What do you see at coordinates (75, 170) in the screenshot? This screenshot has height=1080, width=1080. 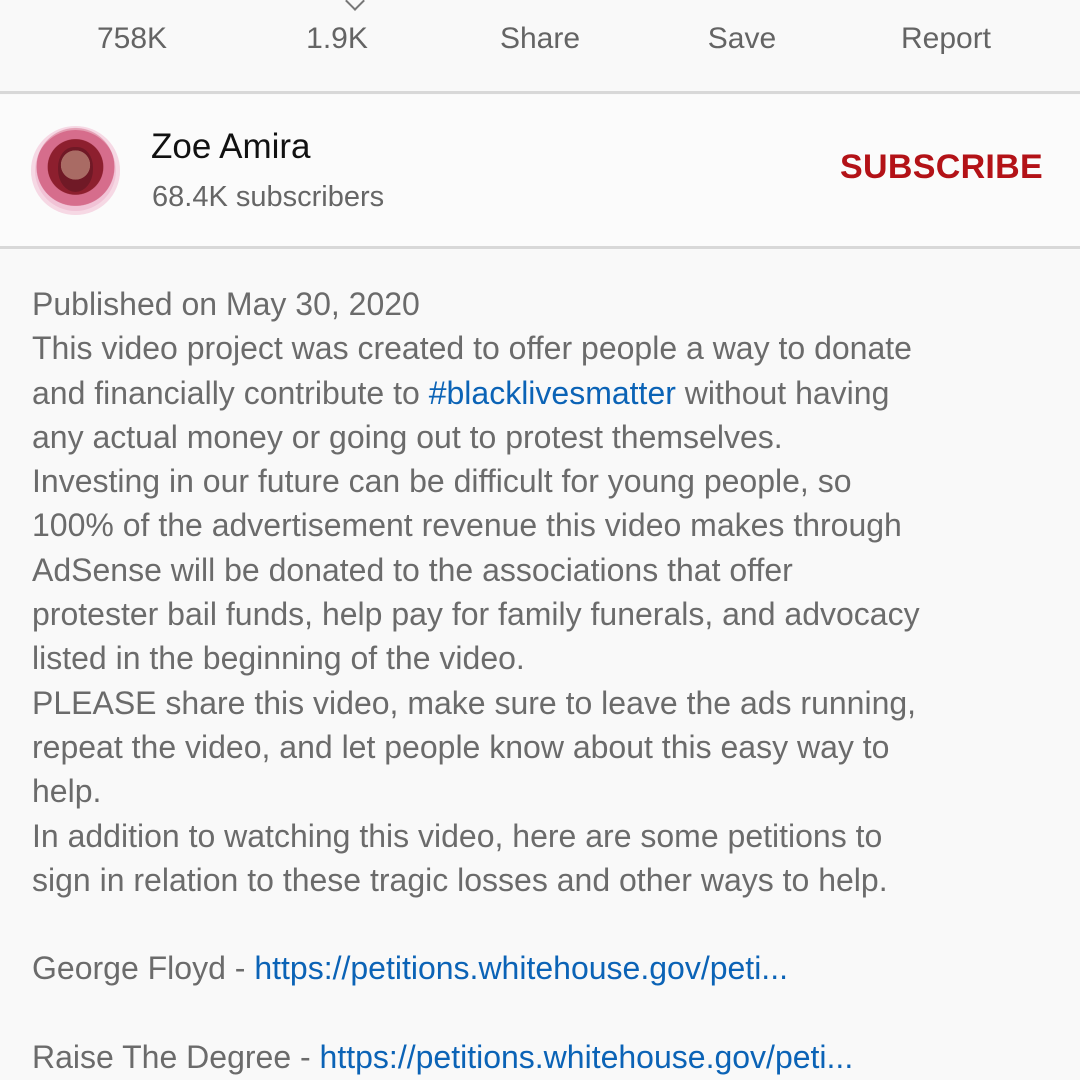 I see `avatar` at bounding box center [75, 170].